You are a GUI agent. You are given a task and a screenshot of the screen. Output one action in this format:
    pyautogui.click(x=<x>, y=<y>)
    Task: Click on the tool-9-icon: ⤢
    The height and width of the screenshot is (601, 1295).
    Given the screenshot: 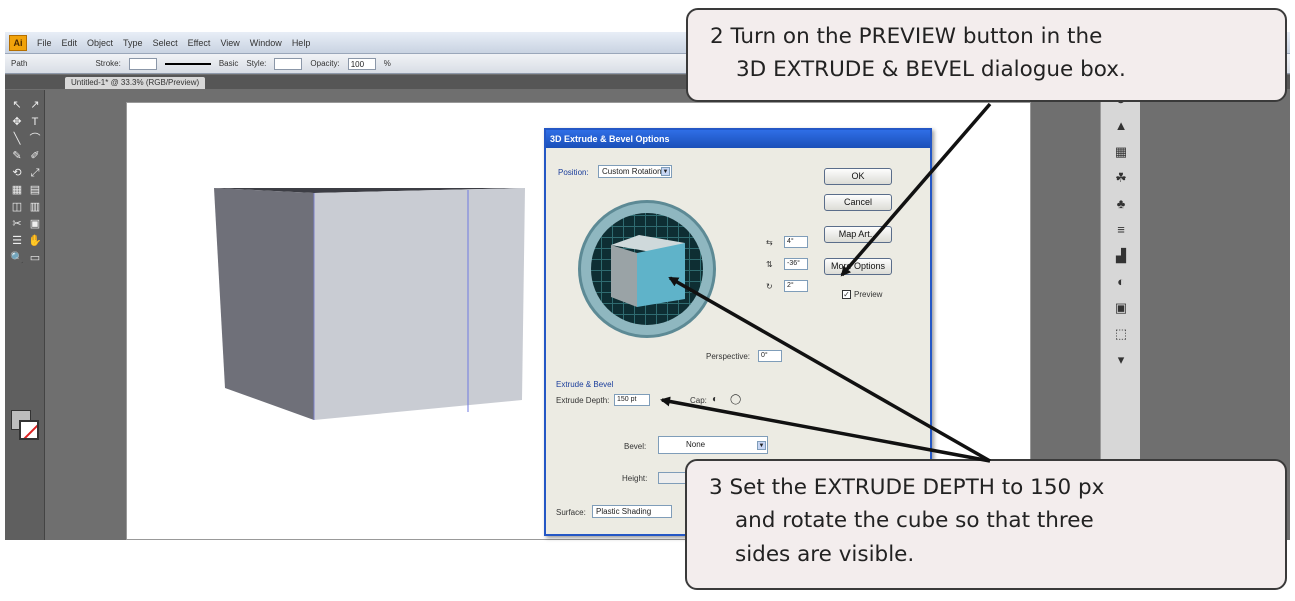 What is the action you would take?
    pyautogui.click(x=35, y=173)
    